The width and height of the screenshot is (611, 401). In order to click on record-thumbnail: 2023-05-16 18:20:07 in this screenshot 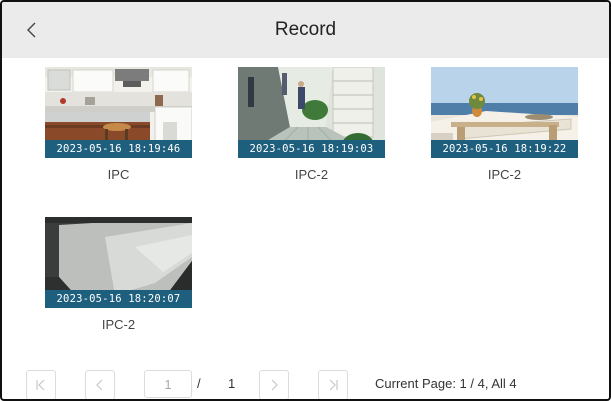, I will do `click(118, 262)`.